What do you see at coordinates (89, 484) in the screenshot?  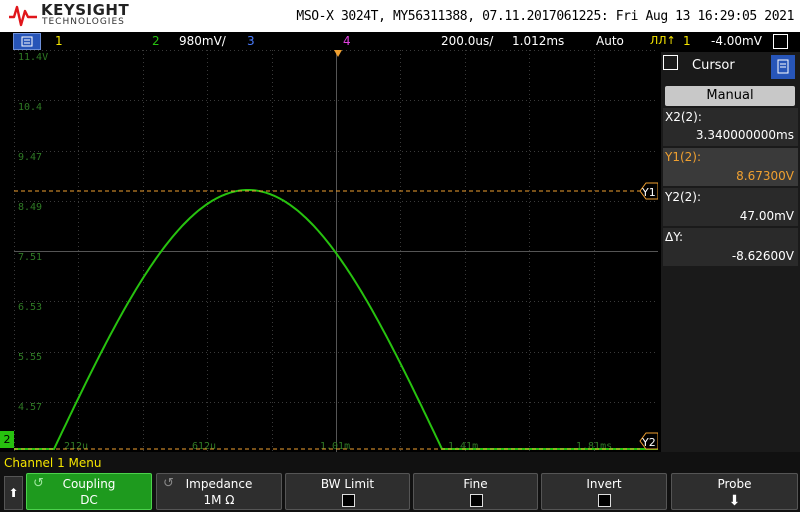 I see `softkey-coupling-label: Coupling` at bounding box center [89, 484].